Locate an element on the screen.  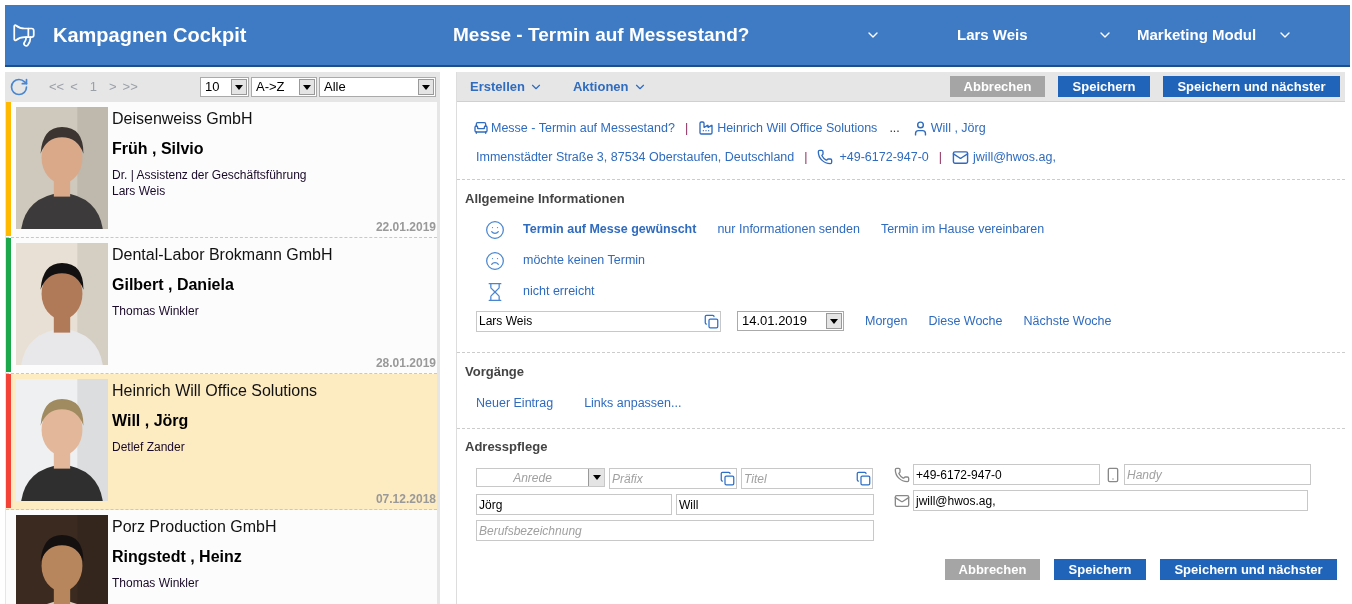
outcome-option: möchte keinen Termin is located at coordinates (584, 260).